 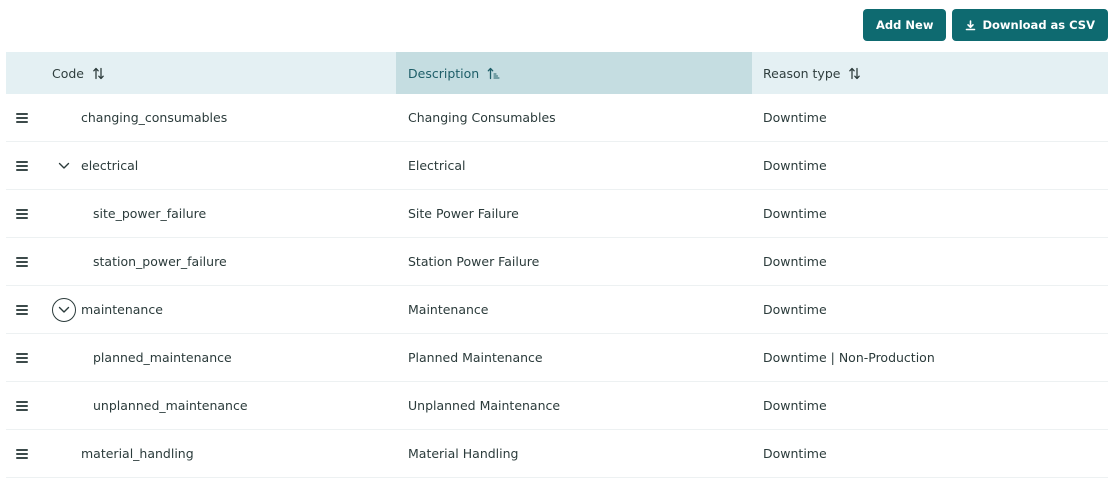 I want to click on download-csv-button: Download as CSV, so click(x=1030, y=25).